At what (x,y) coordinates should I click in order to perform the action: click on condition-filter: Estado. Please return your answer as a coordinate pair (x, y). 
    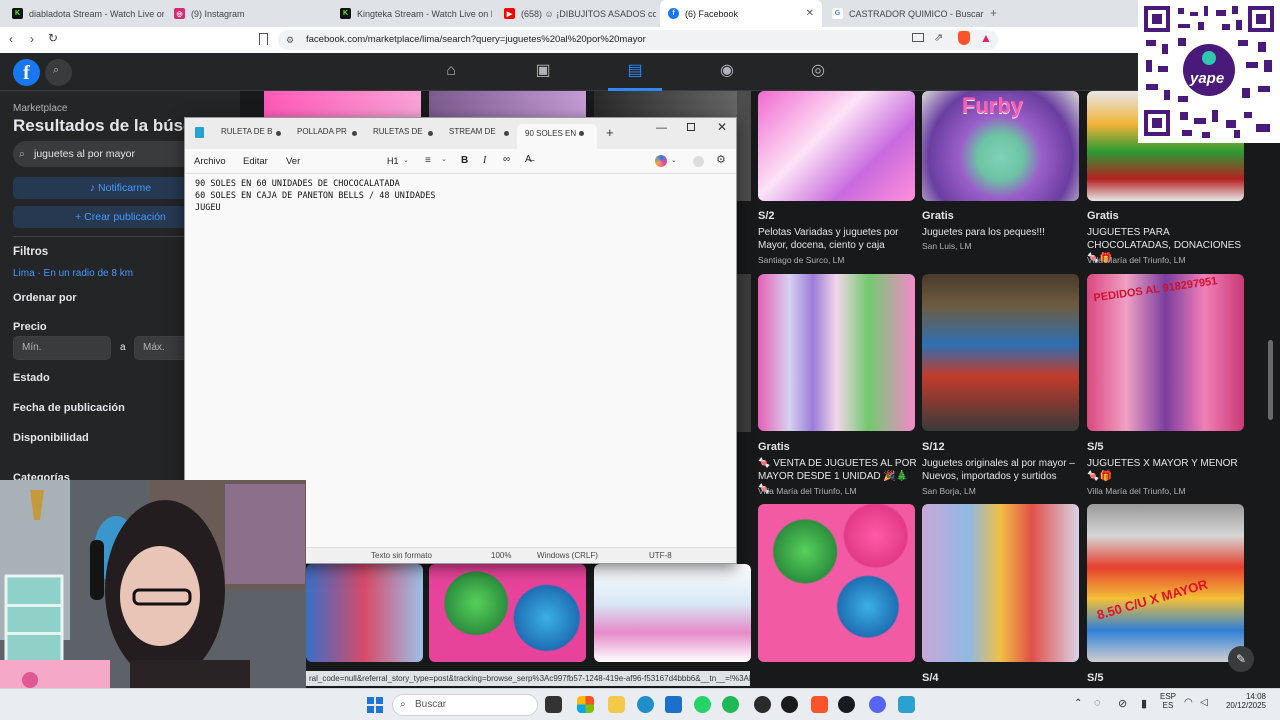
    Looking at the image, I should click on (31, 378).